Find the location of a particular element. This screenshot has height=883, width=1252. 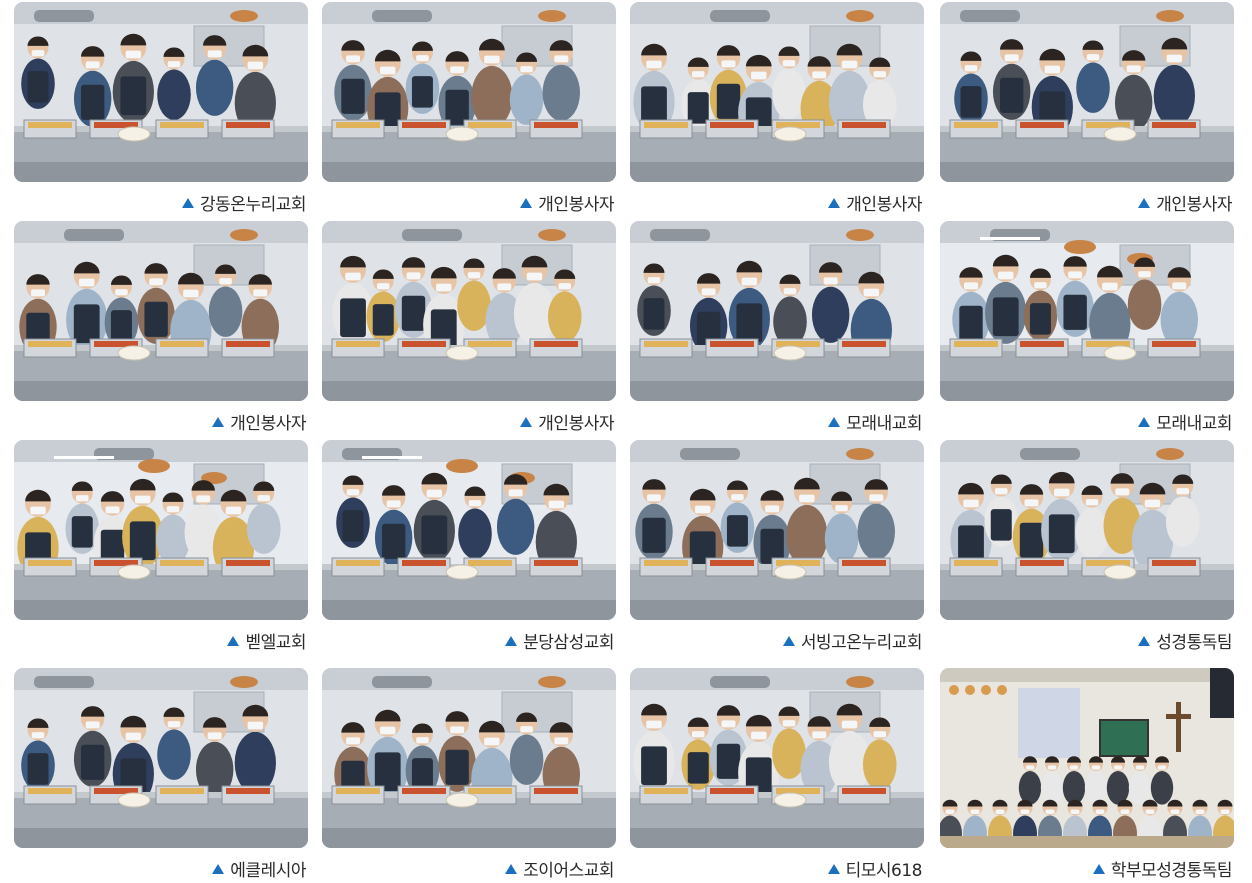

caption-text: 티모시618 is located at coordinates (884, 871).